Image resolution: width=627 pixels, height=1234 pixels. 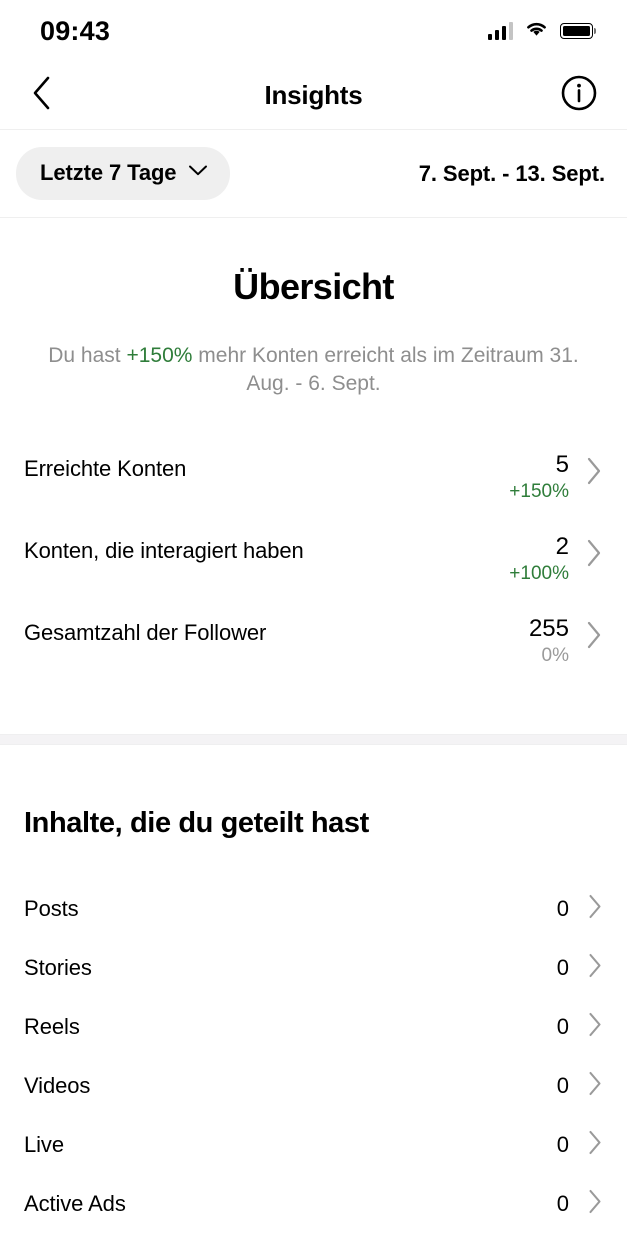 I want to click on overview-title: Übersicht, so click(x=313, y=286).